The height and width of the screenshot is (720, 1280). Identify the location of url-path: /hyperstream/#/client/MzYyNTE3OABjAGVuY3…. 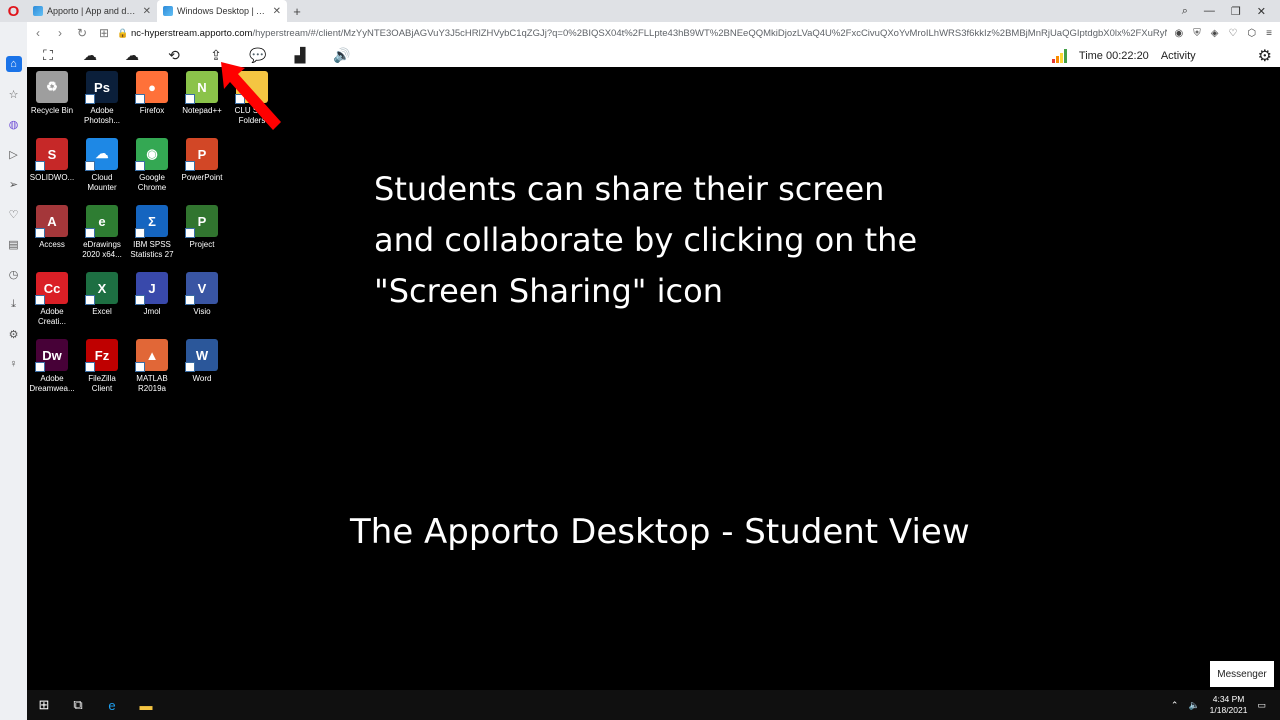
(709, 33).